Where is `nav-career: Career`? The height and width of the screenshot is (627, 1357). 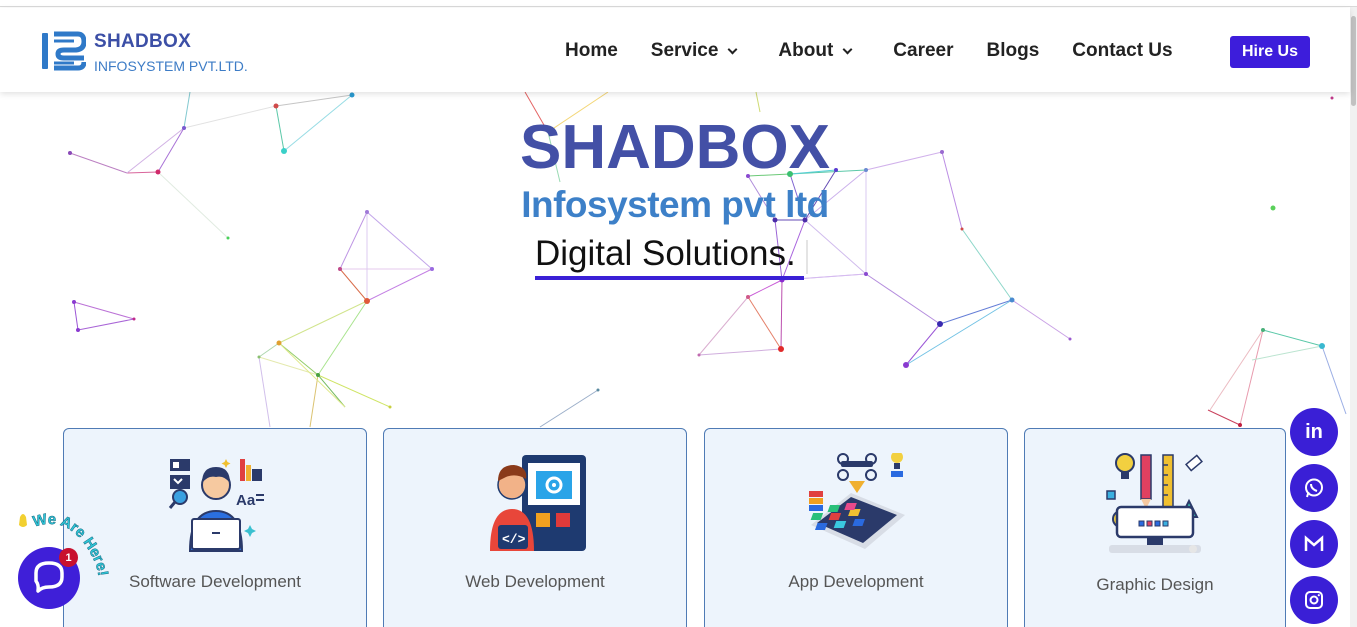
nav-career: Career is located at coordinates (923, 51).